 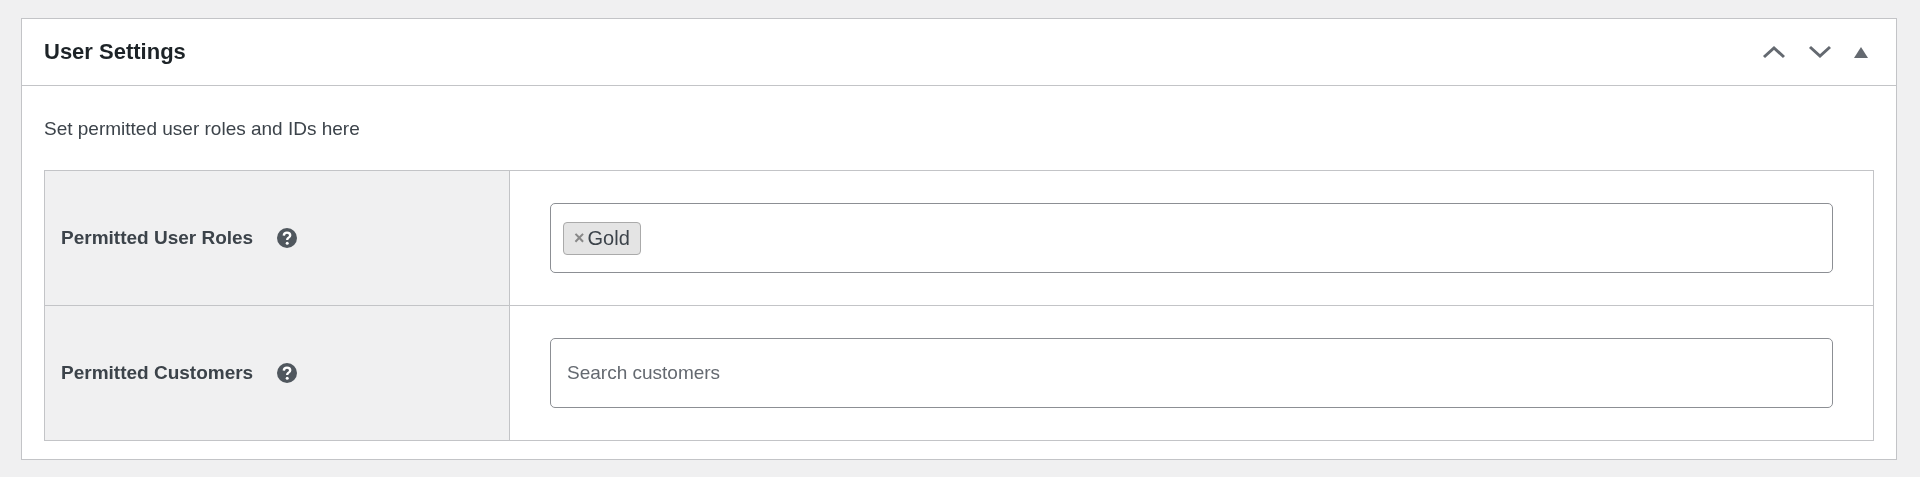 I want to click on chevron-down-icon, so click(x=1820, y=52).